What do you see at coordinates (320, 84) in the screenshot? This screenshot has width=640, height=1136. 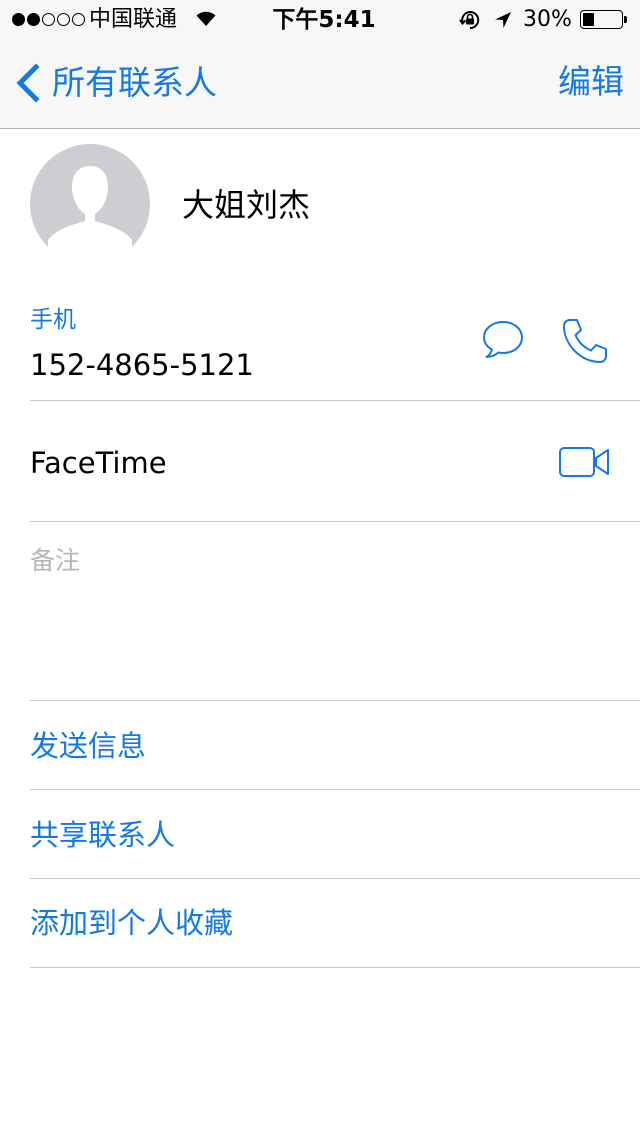 I see `navigation-bar: 所有联系人 编辑` at bounding box center [320, 84].